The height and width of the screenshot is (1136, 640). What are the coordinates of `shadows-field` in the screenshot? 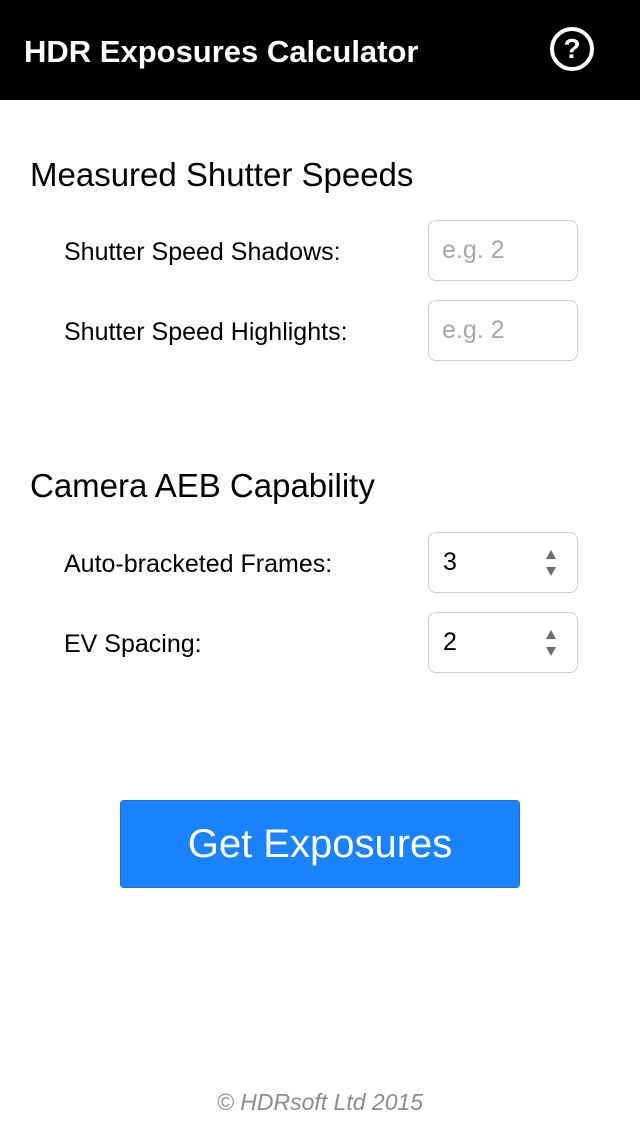 It's located at (503, 250).